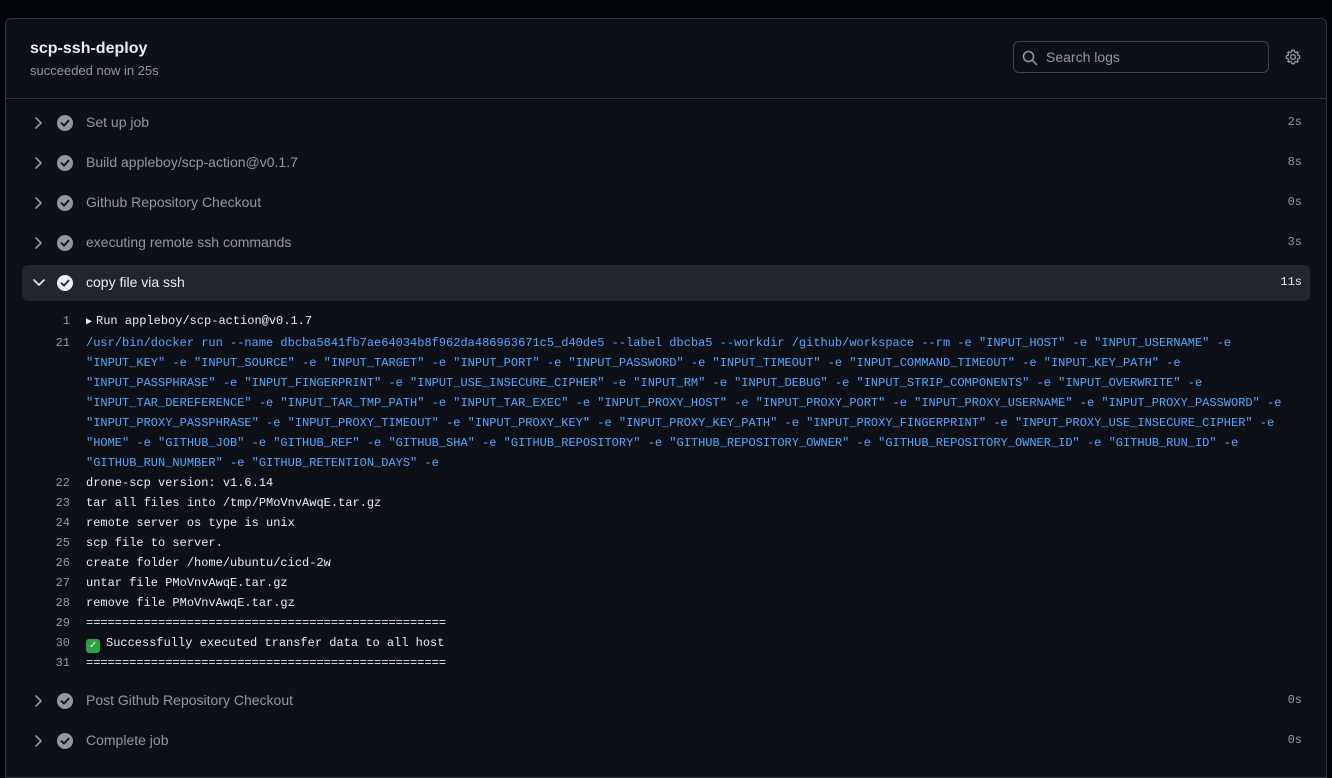  What do you see at coordinates (118, 122) in the screenshot?
I see `step-name: Set up job` at bounding box center [118, 122].